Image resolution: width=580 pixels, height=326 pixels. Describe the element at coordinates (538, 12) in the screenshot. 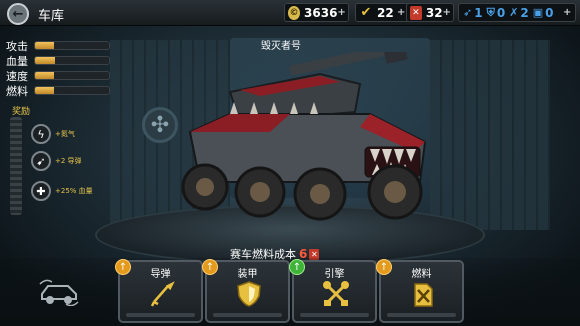

I see `fuel-part-icon: ▣` at that location.